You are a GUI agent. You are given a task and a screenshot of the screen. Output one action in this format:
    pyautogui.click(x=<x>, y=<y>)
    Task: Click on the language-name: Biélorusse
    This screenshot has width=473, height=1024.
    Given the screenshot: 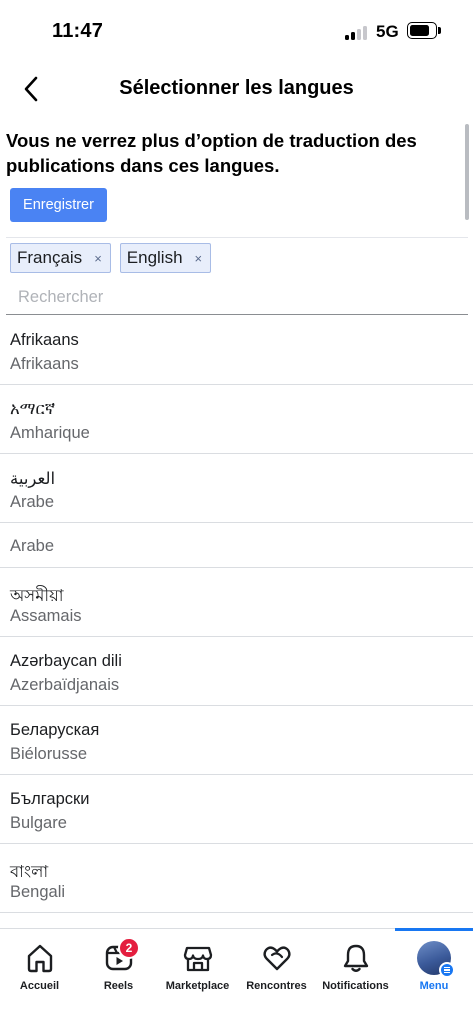 What is the action you would take?
    pyautogui.click(x=49, y=754)
    